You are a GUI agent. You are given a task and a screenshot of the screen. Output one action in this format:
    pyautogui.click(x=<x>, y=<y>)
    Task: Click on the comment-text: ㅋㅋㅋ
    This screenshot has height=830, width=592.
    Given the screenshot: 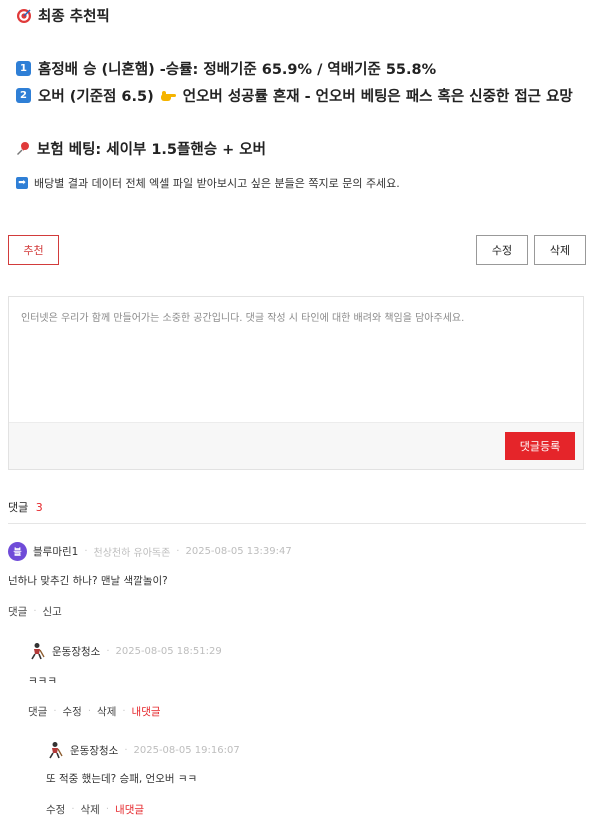 What is the action you would take?
    pyautogui.click(x=42, y=681)
    